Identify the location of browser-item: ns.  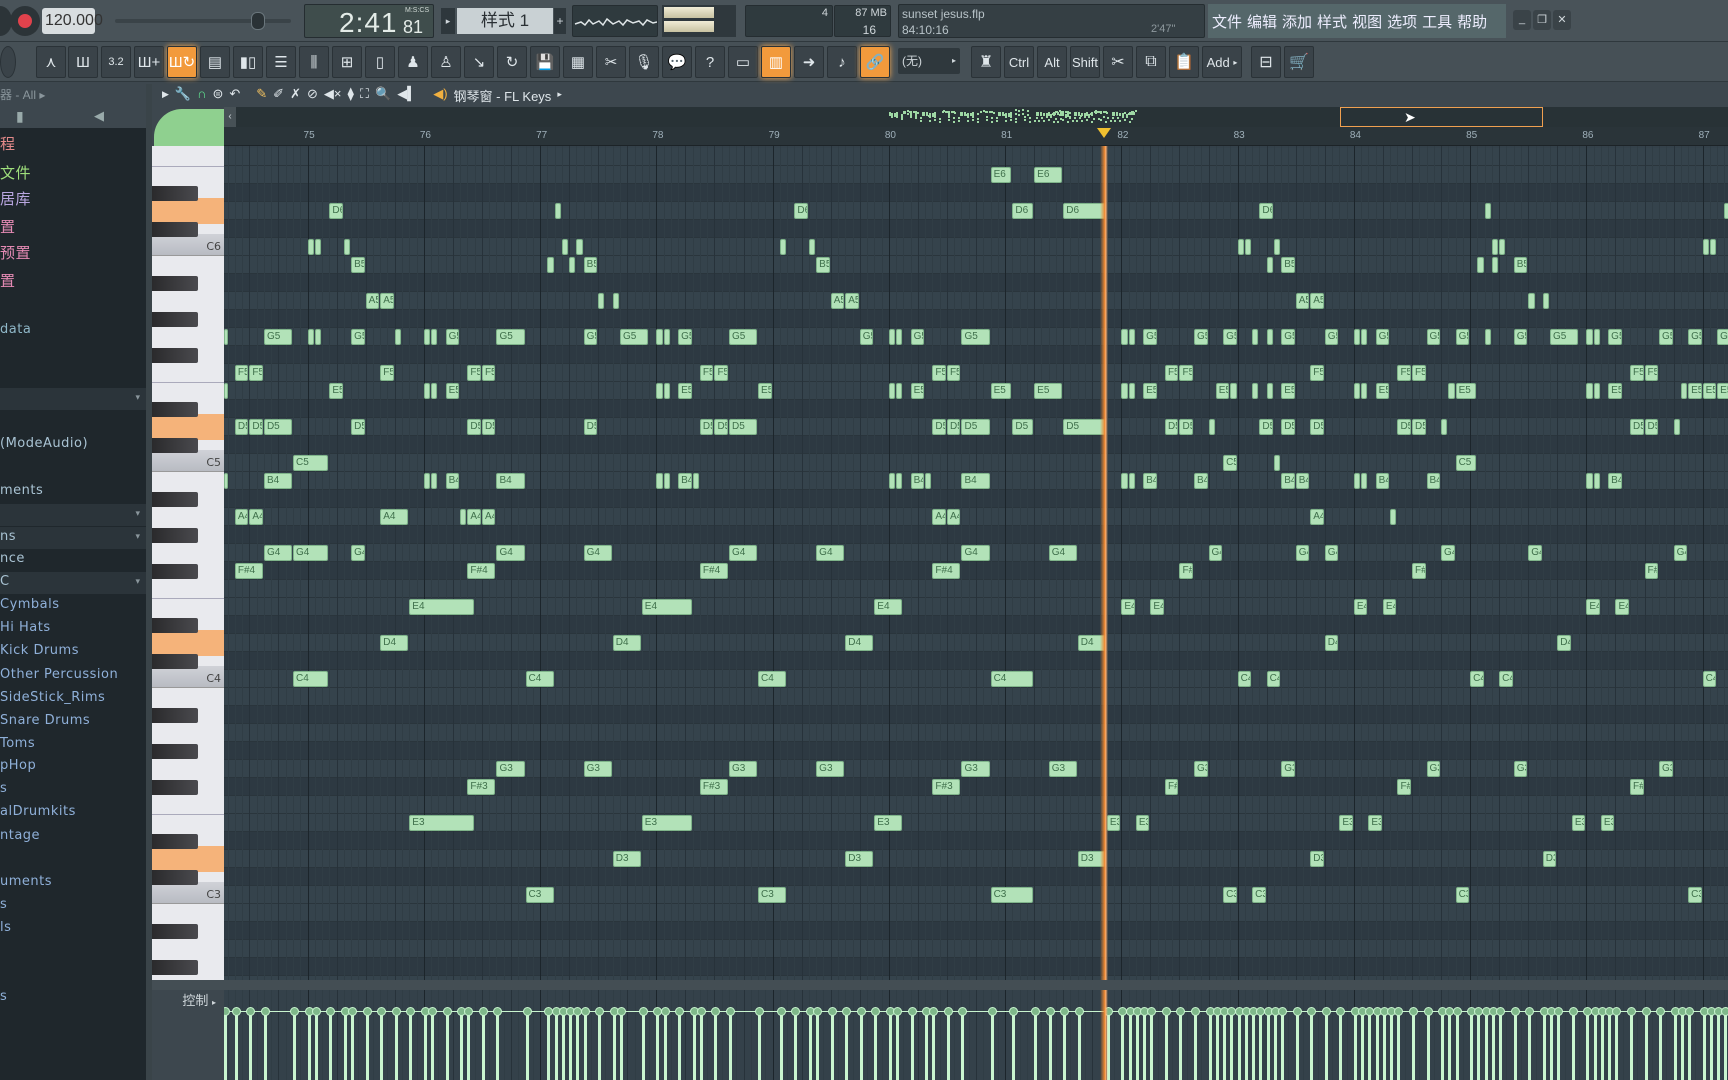
(8, 536).